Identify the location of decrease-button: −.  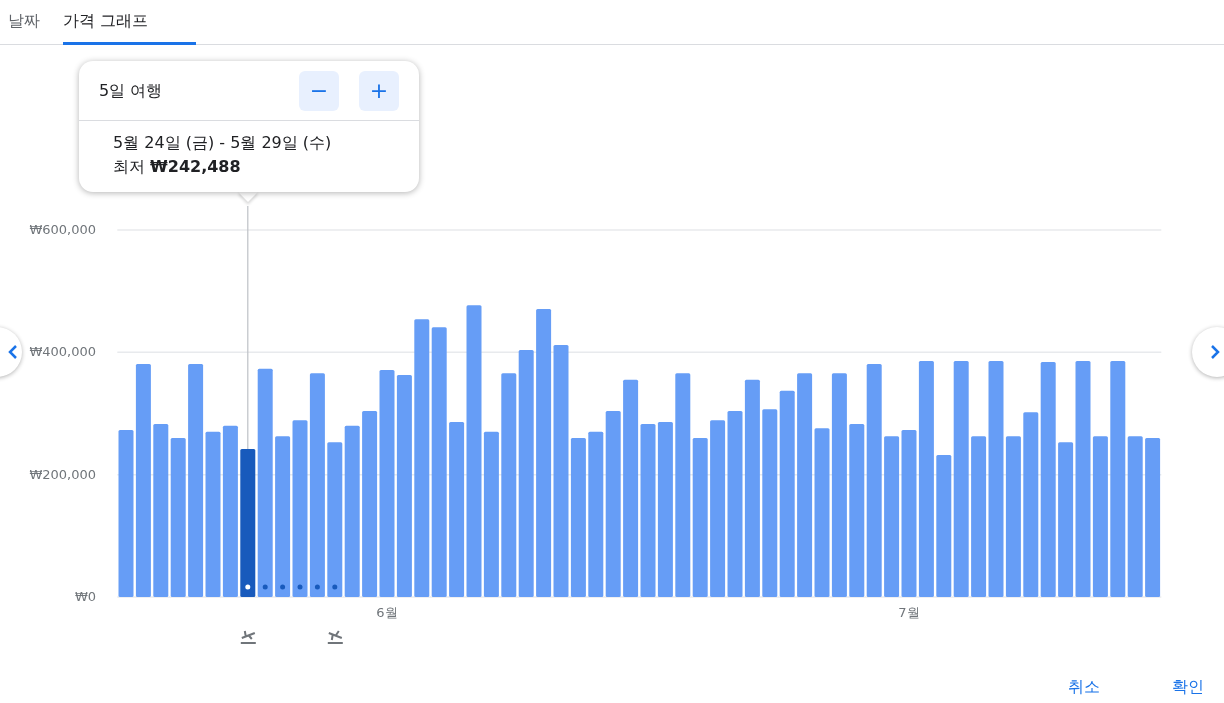
(319, 90).